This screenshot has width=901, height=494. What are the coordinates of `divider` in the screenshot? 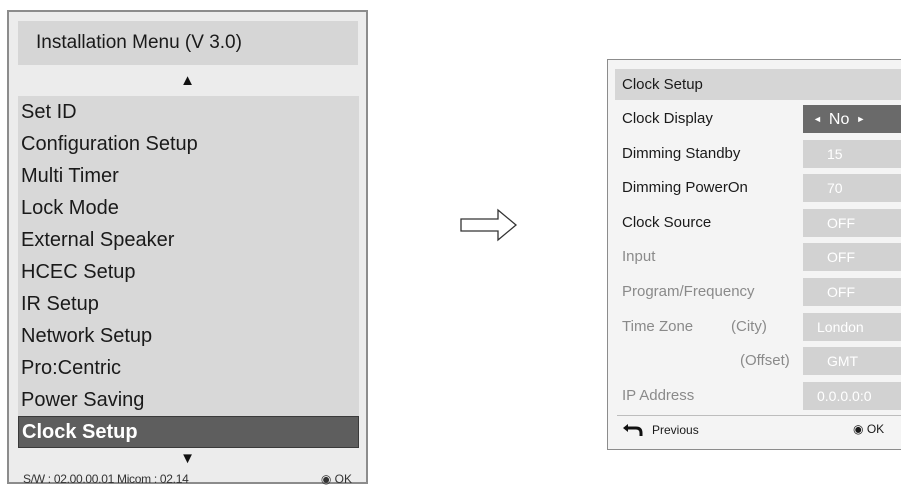 It's located at (759, 415).